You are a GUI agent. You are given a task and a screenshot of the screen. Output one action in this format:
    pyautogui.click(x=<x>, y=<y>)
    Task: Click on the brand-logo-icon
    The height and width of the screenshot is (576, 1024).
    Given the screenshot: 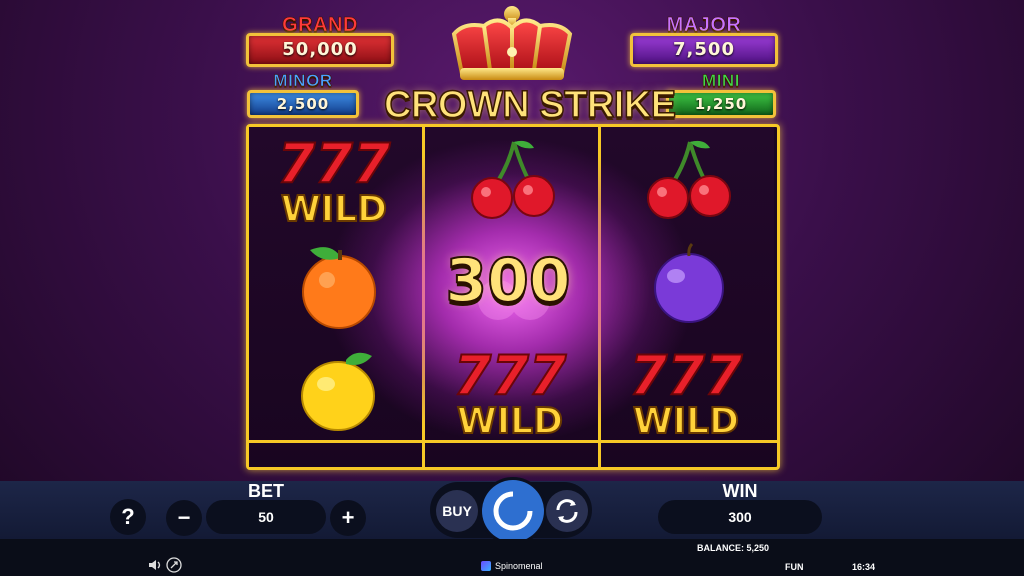 What is the action you would take?
    pyautogui.click(x=486, y=566)
    